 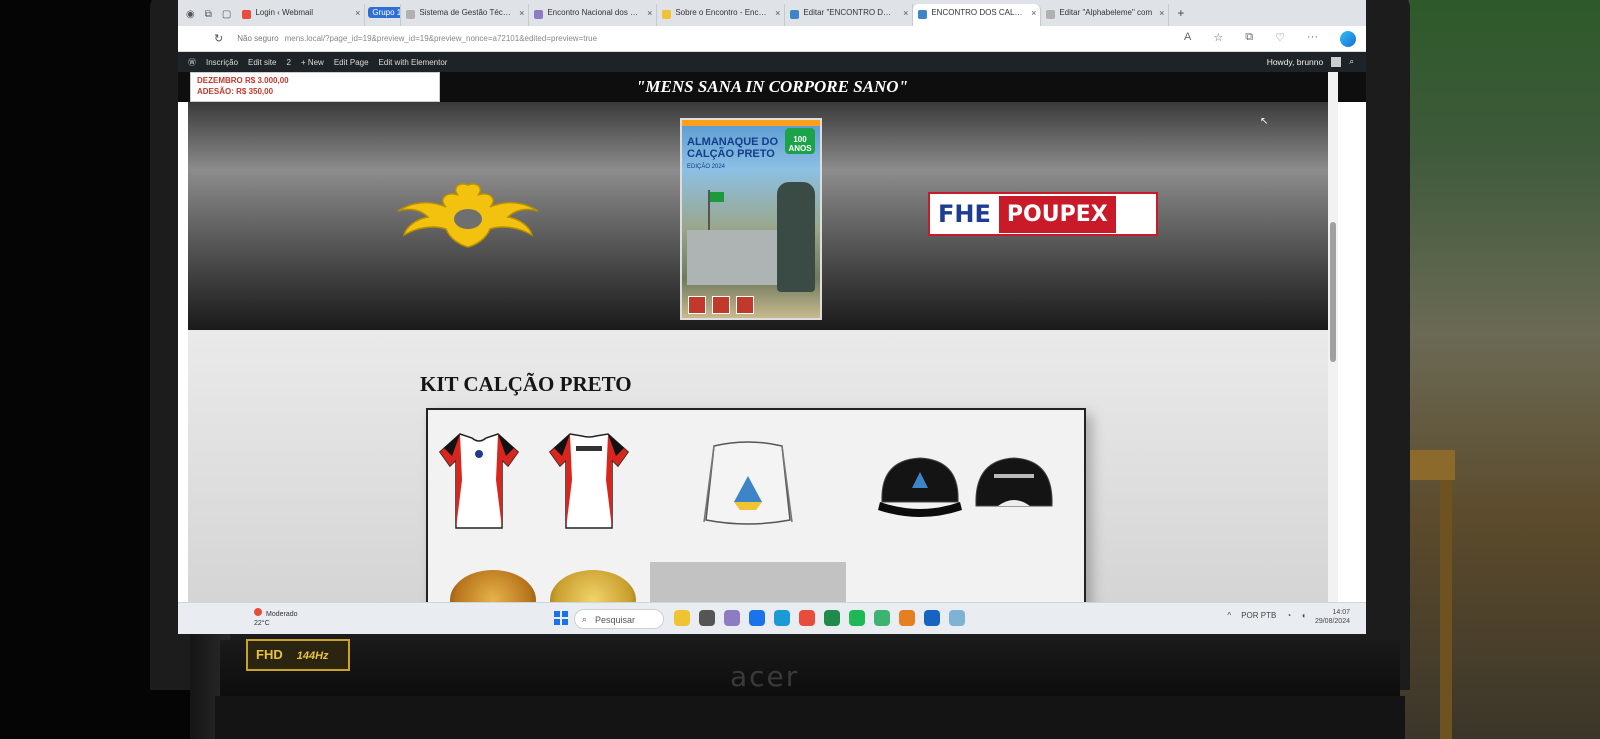 I want to click on sticker-model: FHD, so click(x=269, y=654).